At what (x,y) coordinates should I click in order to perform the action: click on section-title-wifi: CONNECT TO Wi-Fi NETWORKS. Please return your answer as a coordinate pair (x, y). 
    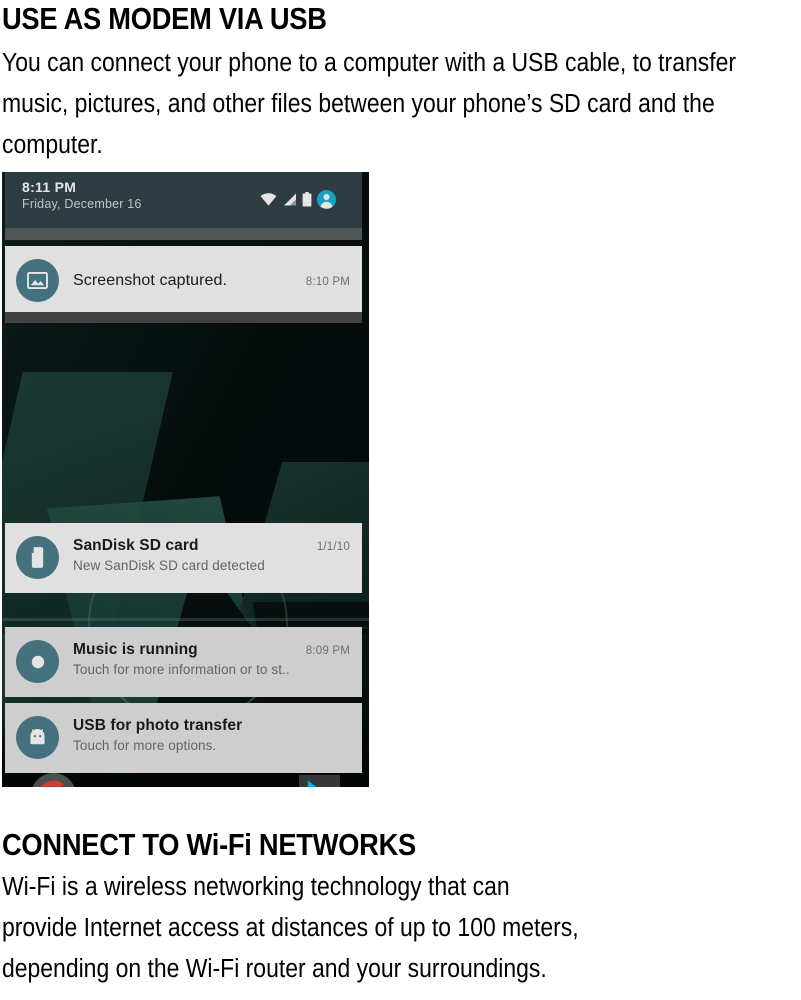
    Looking at the image, I should click on (209, 844).